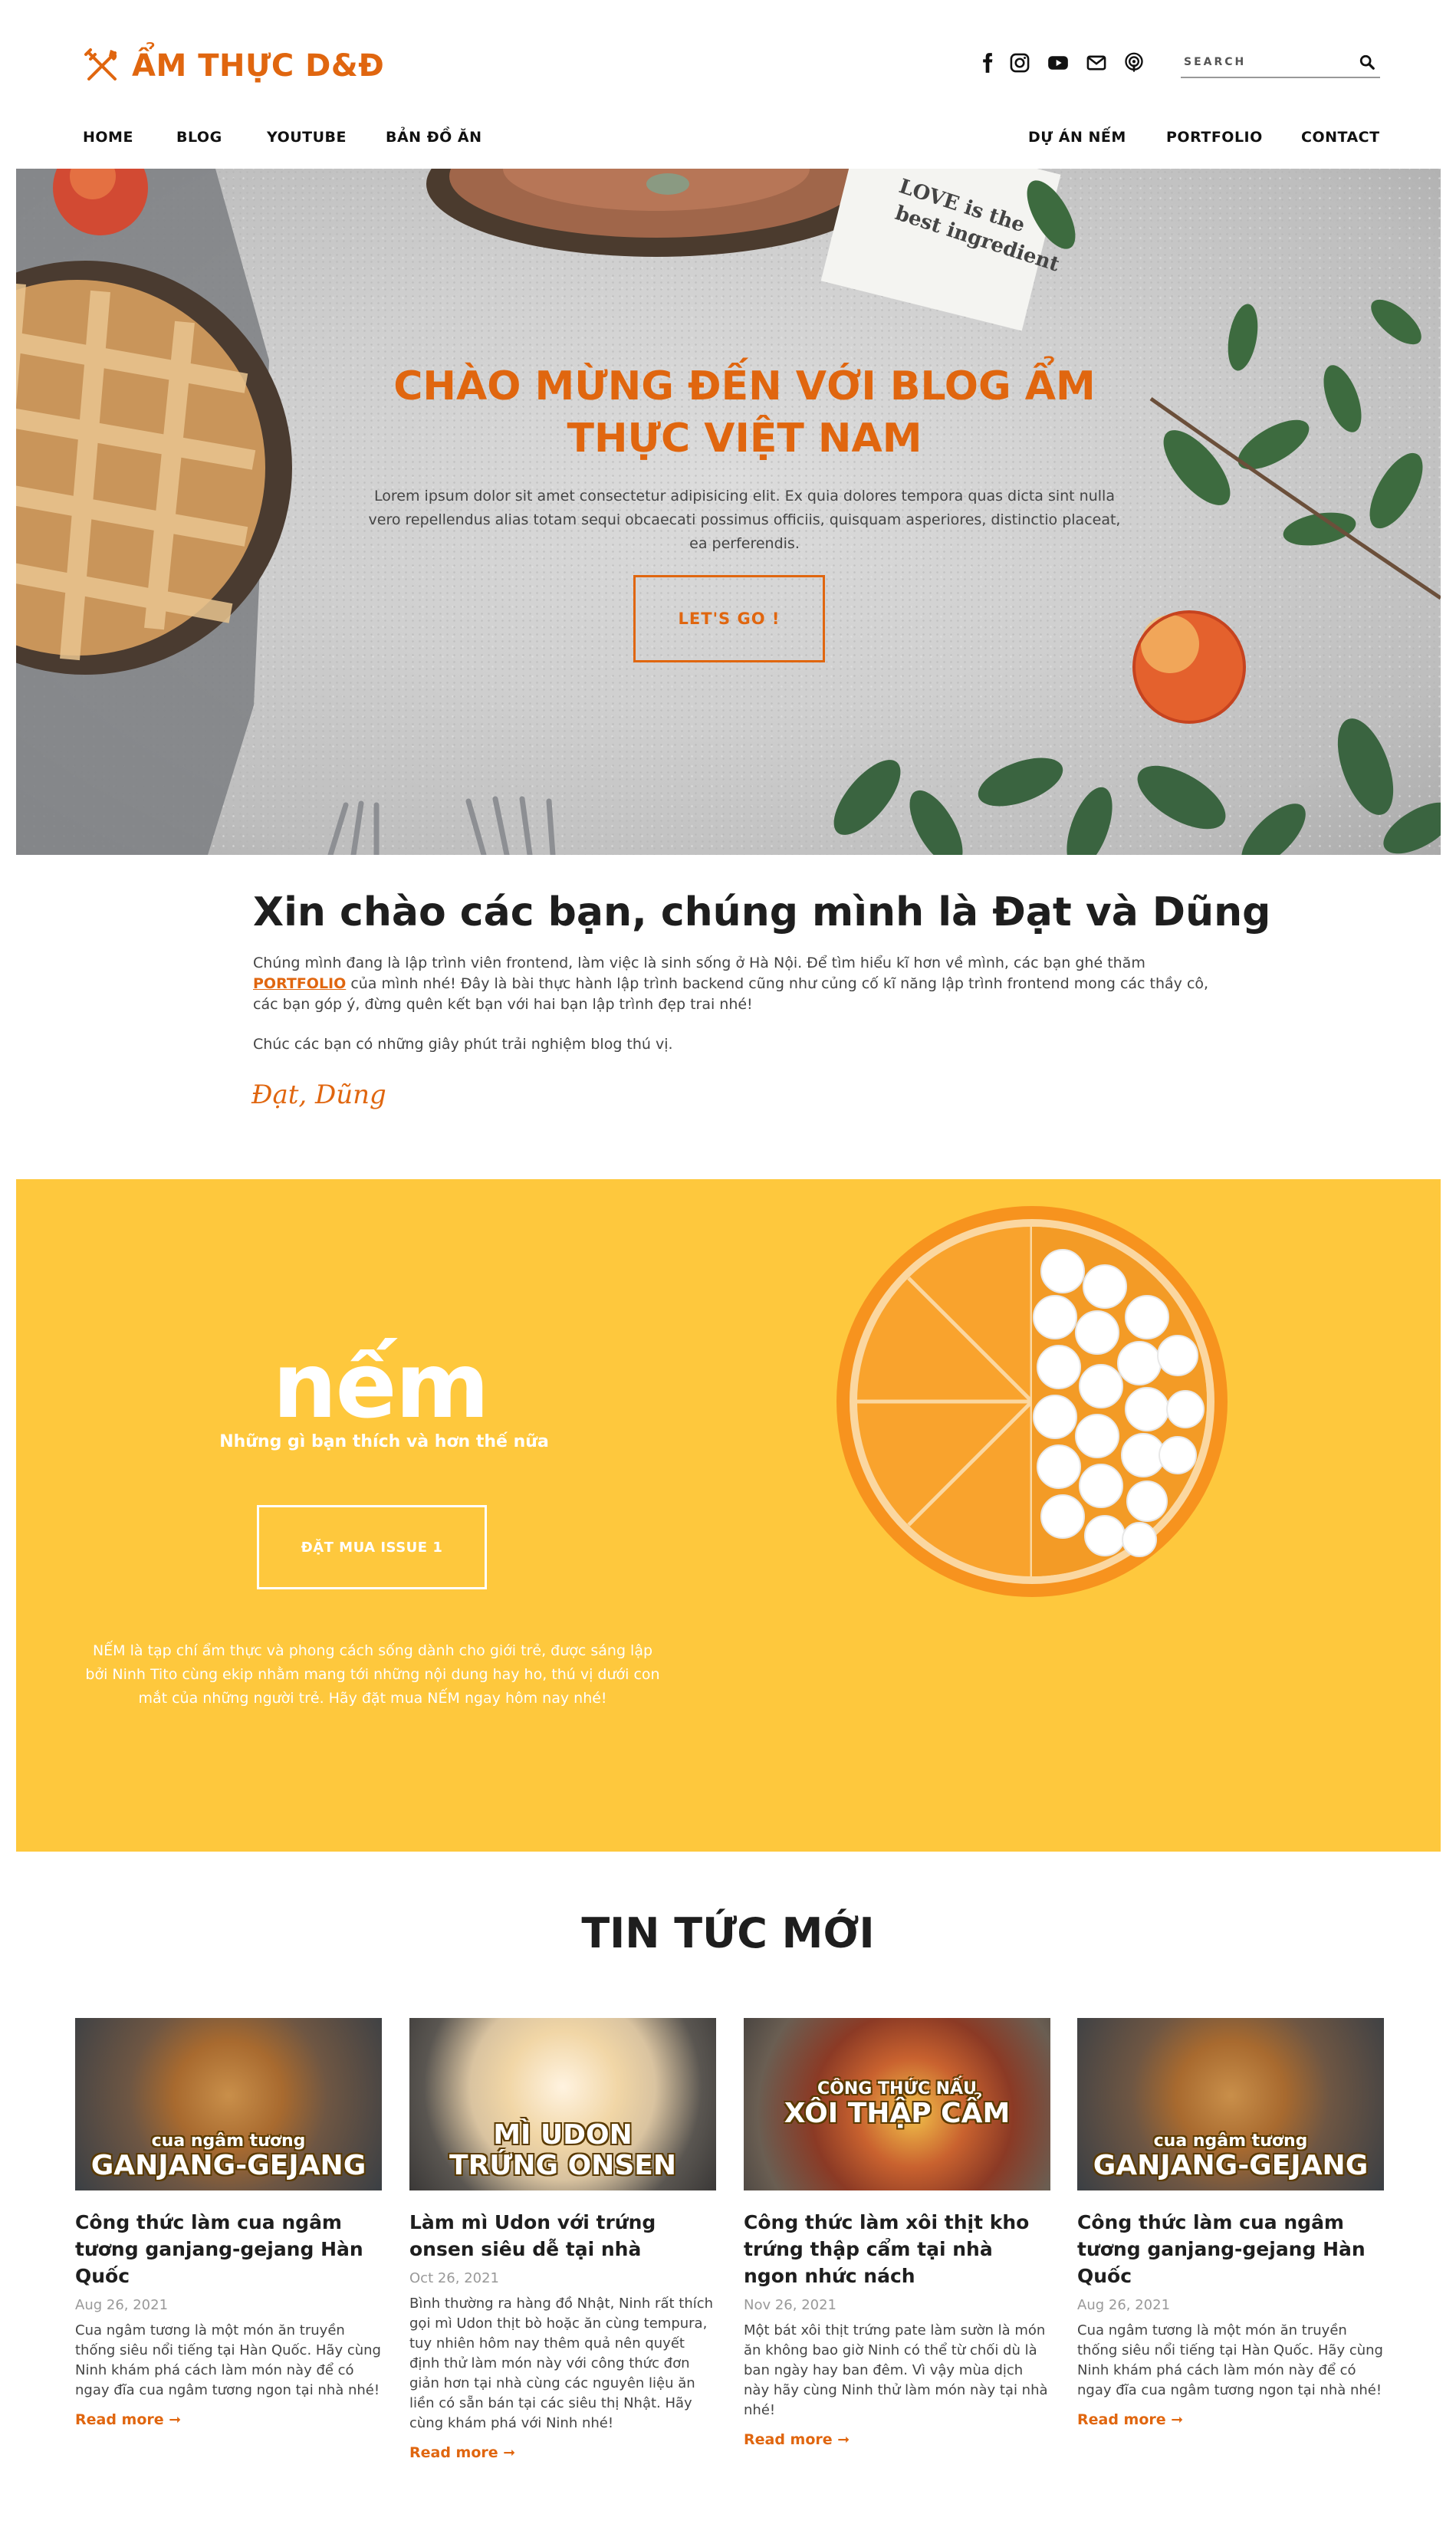  I want to click on orange-pills-image, so click(1032, 1401).